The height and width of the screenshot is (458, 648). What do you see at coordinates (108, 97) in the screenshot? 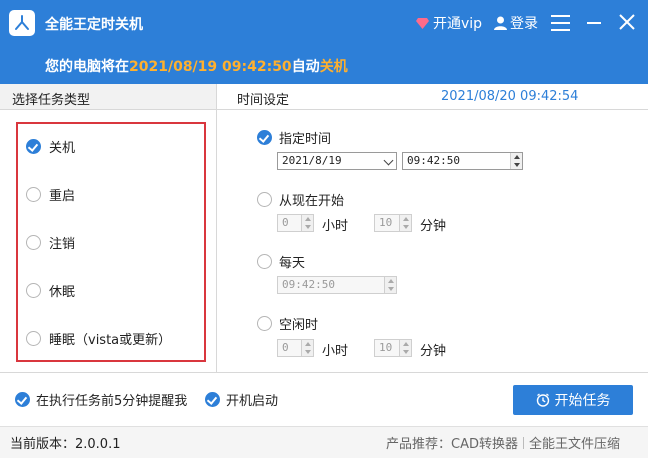
I see `task-type-header: 选择任务类型` at bounding box center [108, 97].